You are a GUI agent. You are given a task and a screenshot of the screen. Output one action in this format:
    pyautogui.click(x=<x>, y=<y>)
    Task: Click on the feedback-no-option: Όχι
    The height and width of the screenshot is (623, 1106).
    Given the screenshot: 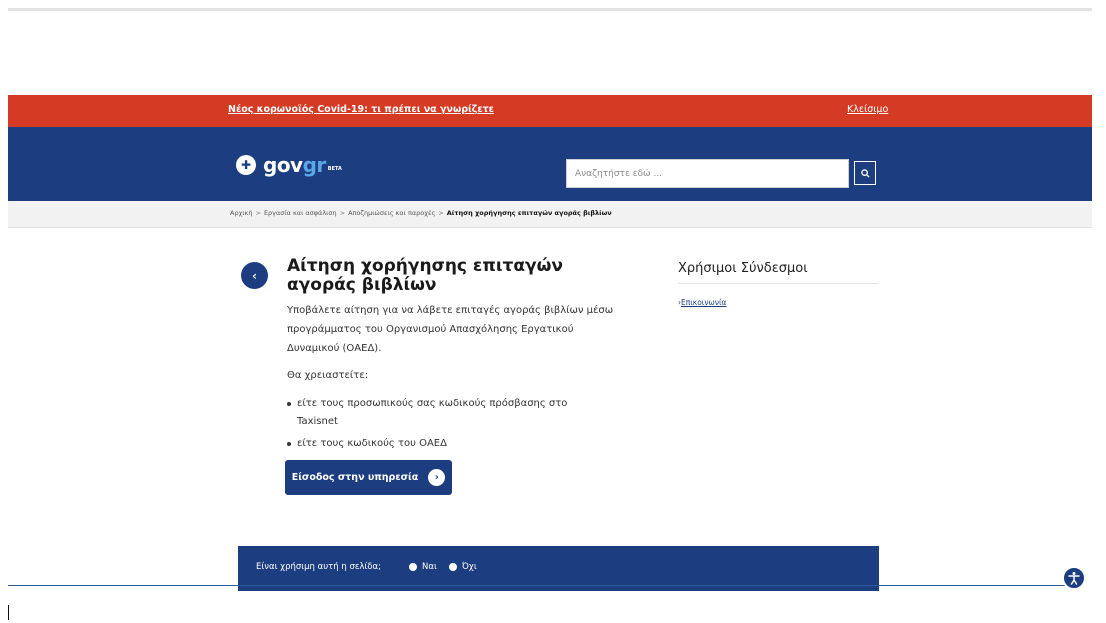 What is the action you would take?
    pyautogui.click(x=463, y=567)
    